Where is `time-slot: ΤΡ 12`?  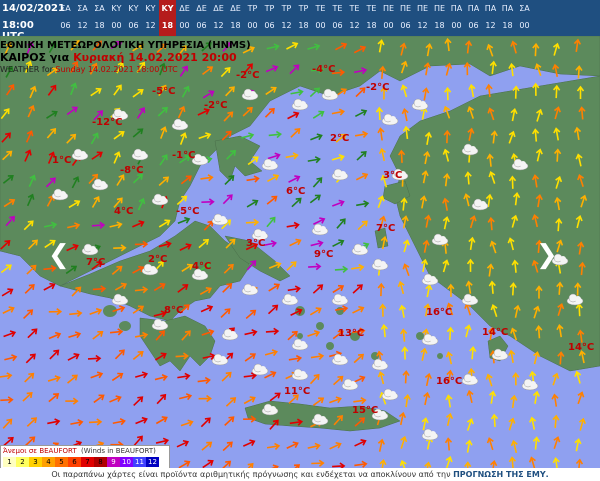 time-slot: ΤΡ 12 is located at coordinates (286, 18).